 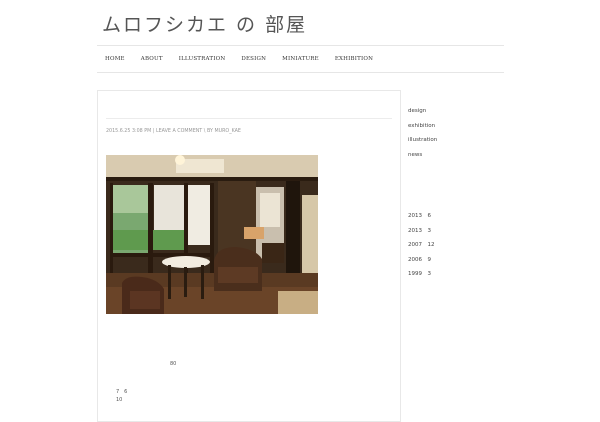 I want to click on post-text-line-2: 7 6, so click(x=122, y=392).